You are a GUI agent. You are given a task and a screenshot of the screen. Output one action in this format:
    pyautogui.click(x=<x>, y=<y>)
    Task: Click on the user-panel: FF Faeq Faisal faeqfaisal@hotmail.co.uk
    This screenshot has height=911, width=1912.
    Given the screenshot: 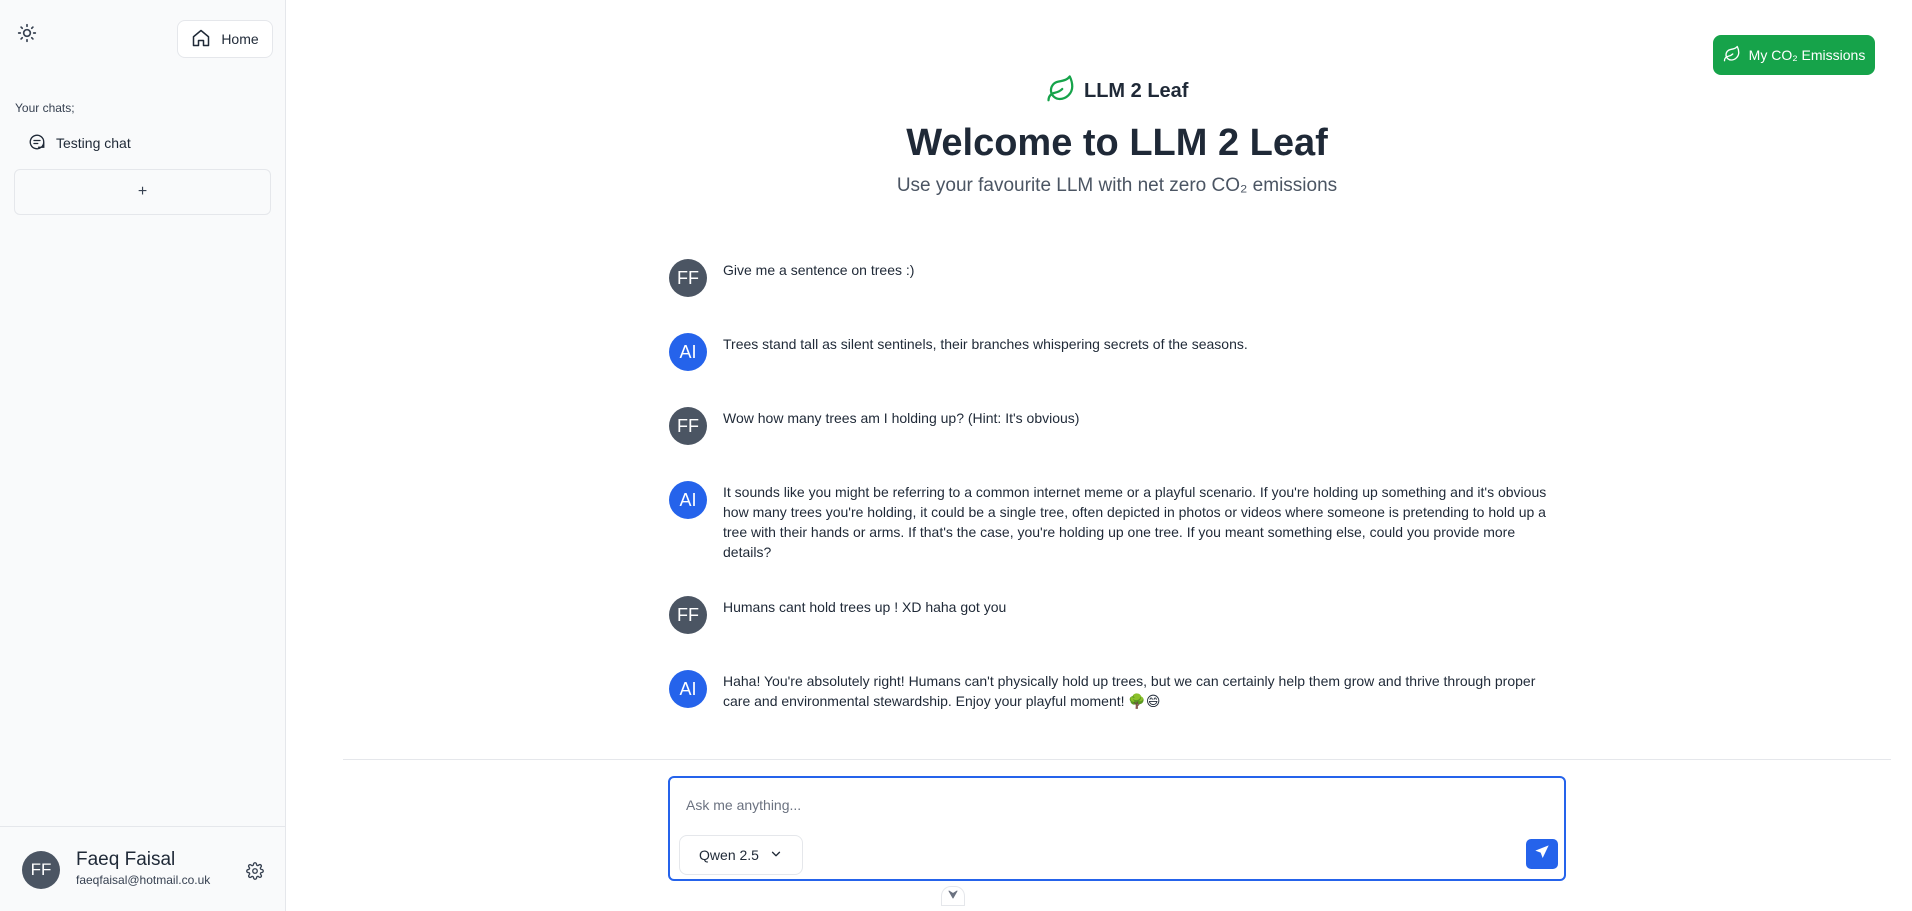 What is the action you would take?
    pyautogui.click(x=143, y=868)
    